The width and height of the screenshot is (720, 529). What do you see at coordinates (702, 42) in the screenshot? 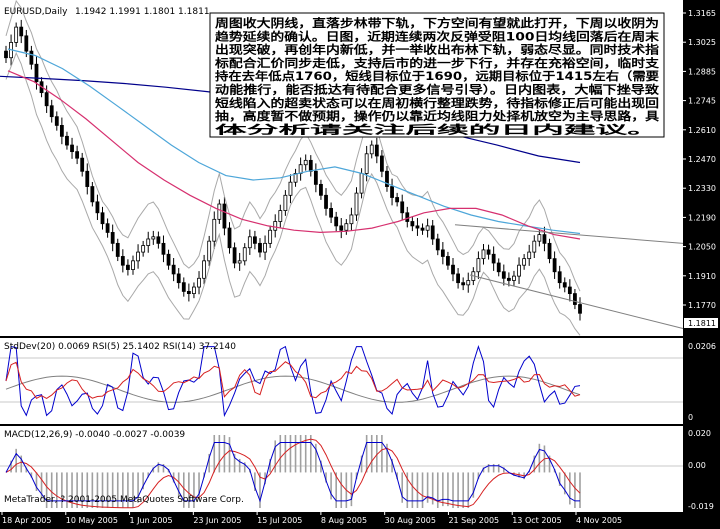
I see `price-axis-label: 1.3025` at bounding box center [702, 42].